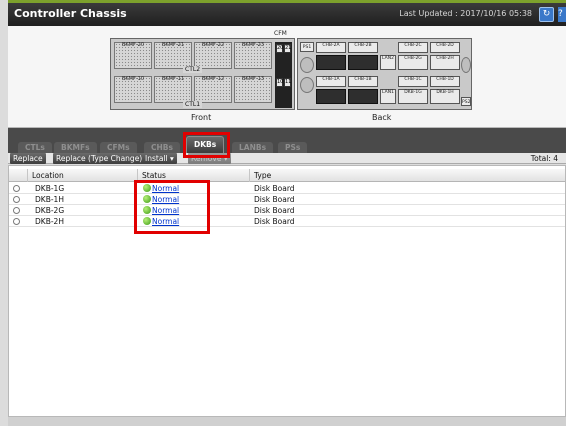  Describe the element at coordinates (279, 82) in the screenshot. I see `cfm-10: 10` at that location.